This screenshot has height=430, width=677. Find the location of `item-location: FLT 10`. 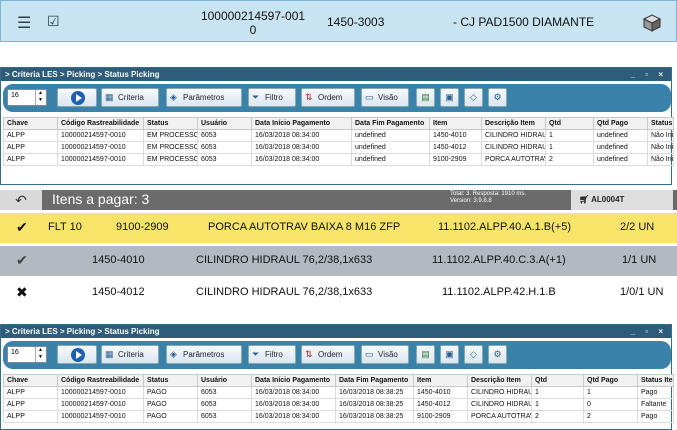

item-location: FLT 10 is located at coordinates (65, 227).